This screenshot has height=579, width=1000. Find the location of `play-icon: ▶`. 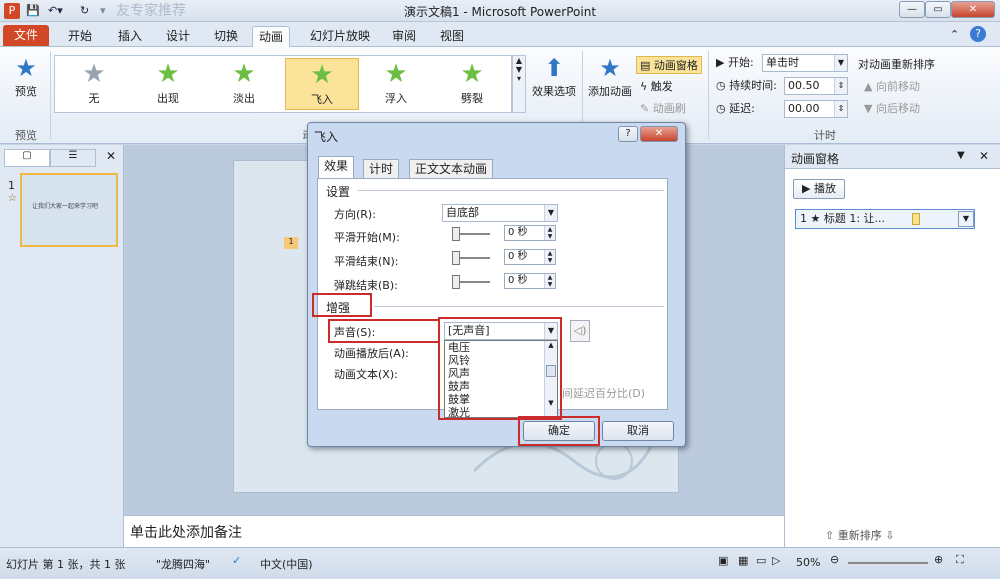

play-icon: ▶ is located at coordinates (808, 188).